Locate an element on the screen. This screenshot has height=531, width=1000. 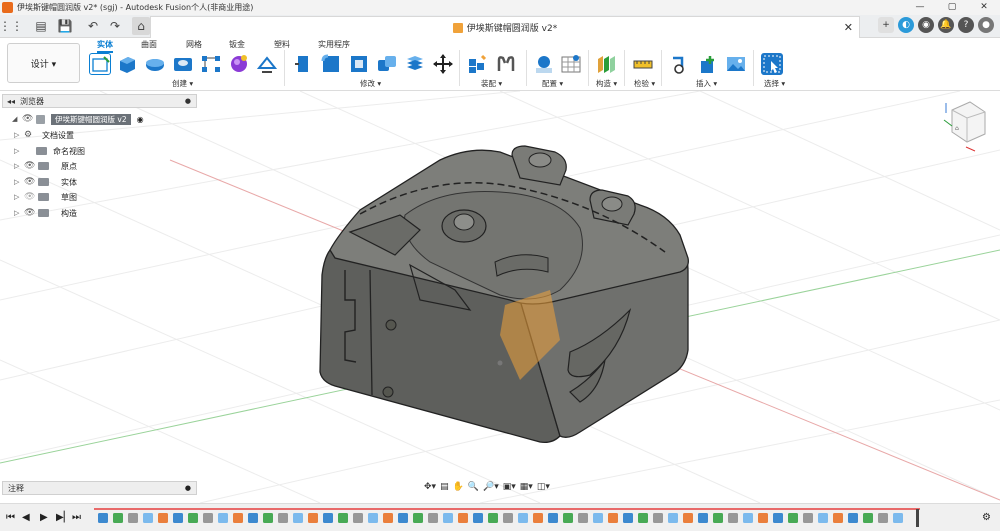
insert-derive-icon is located at coordinates (680, 64).